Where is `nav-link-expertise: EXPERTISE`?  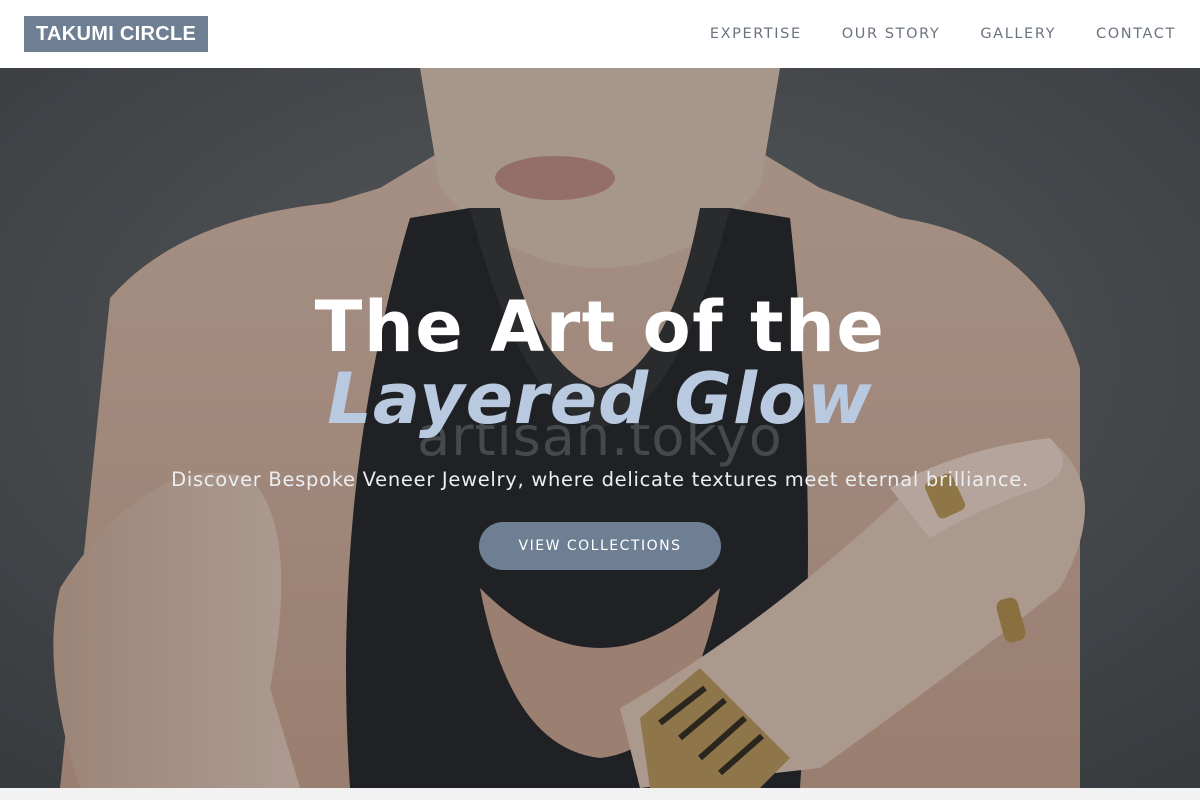 nav-link-expertise: EXPERTISE is located at coordinates (756, 34).